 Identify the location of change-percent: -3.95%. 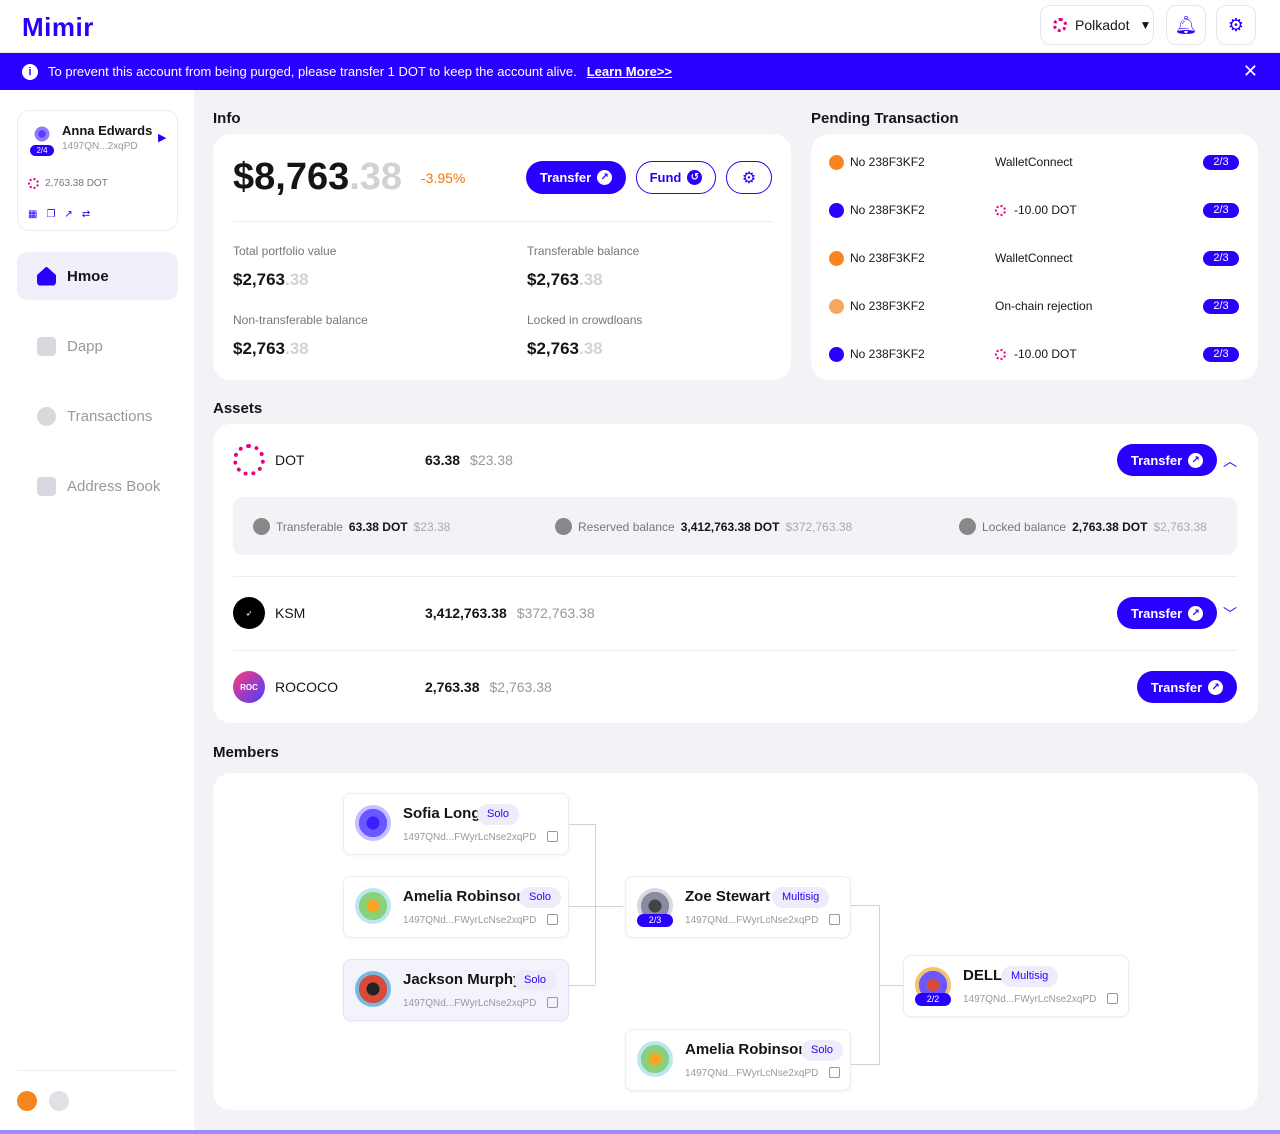
(443, 178).